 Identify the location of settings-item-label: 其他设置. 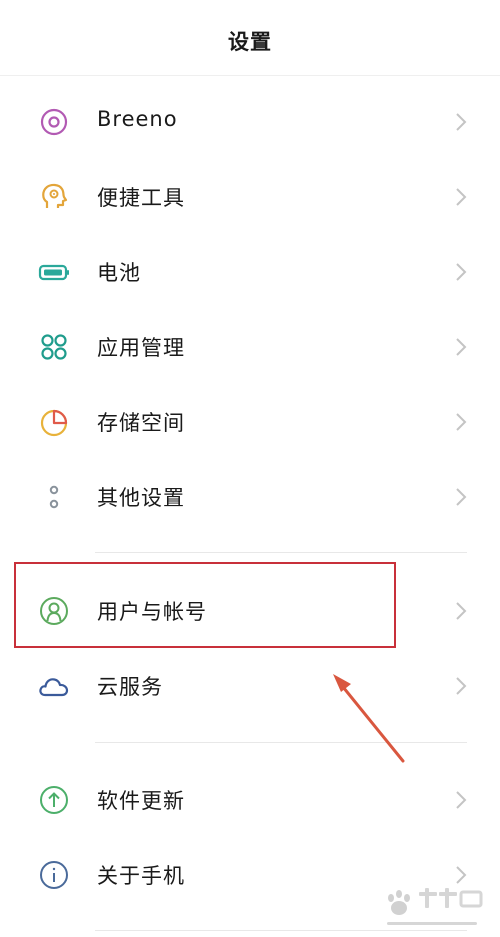
(141, 498).